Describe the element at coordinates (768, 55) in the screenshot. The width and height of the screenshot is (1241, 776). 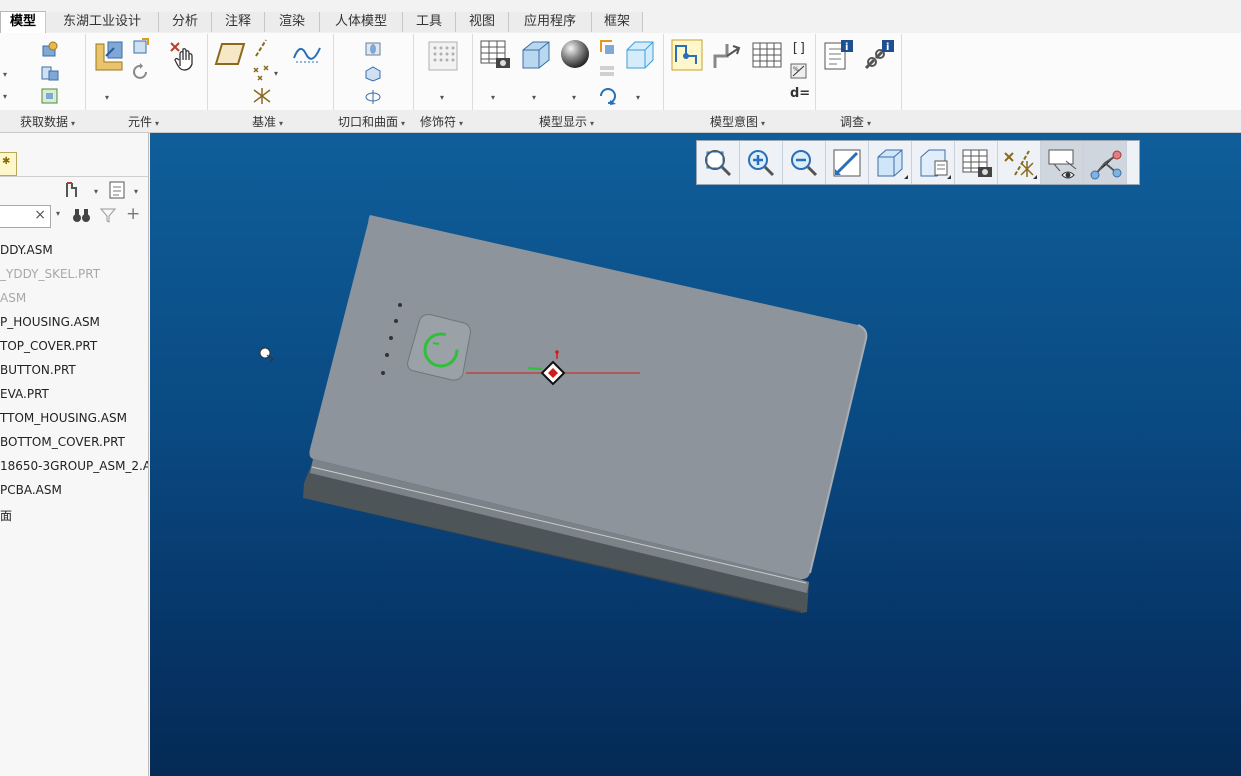
I see `family-table-icon` at that location.